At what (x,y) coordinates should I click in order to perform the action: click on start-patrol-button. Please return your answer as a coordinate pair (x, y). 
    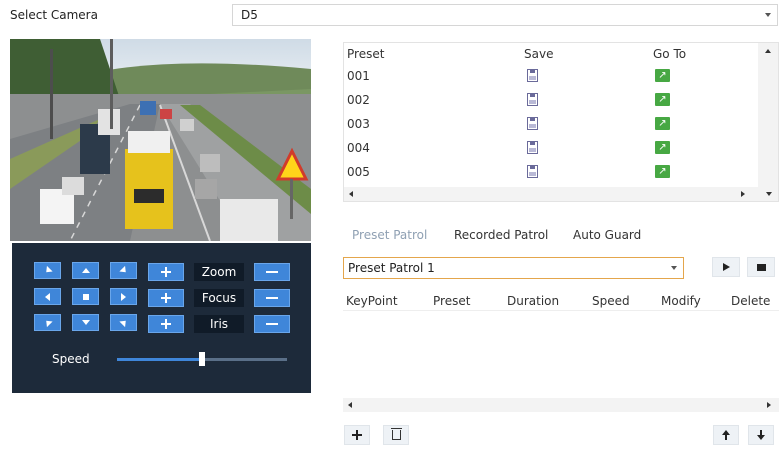
    Looking at the image, I should click on (726, 267).